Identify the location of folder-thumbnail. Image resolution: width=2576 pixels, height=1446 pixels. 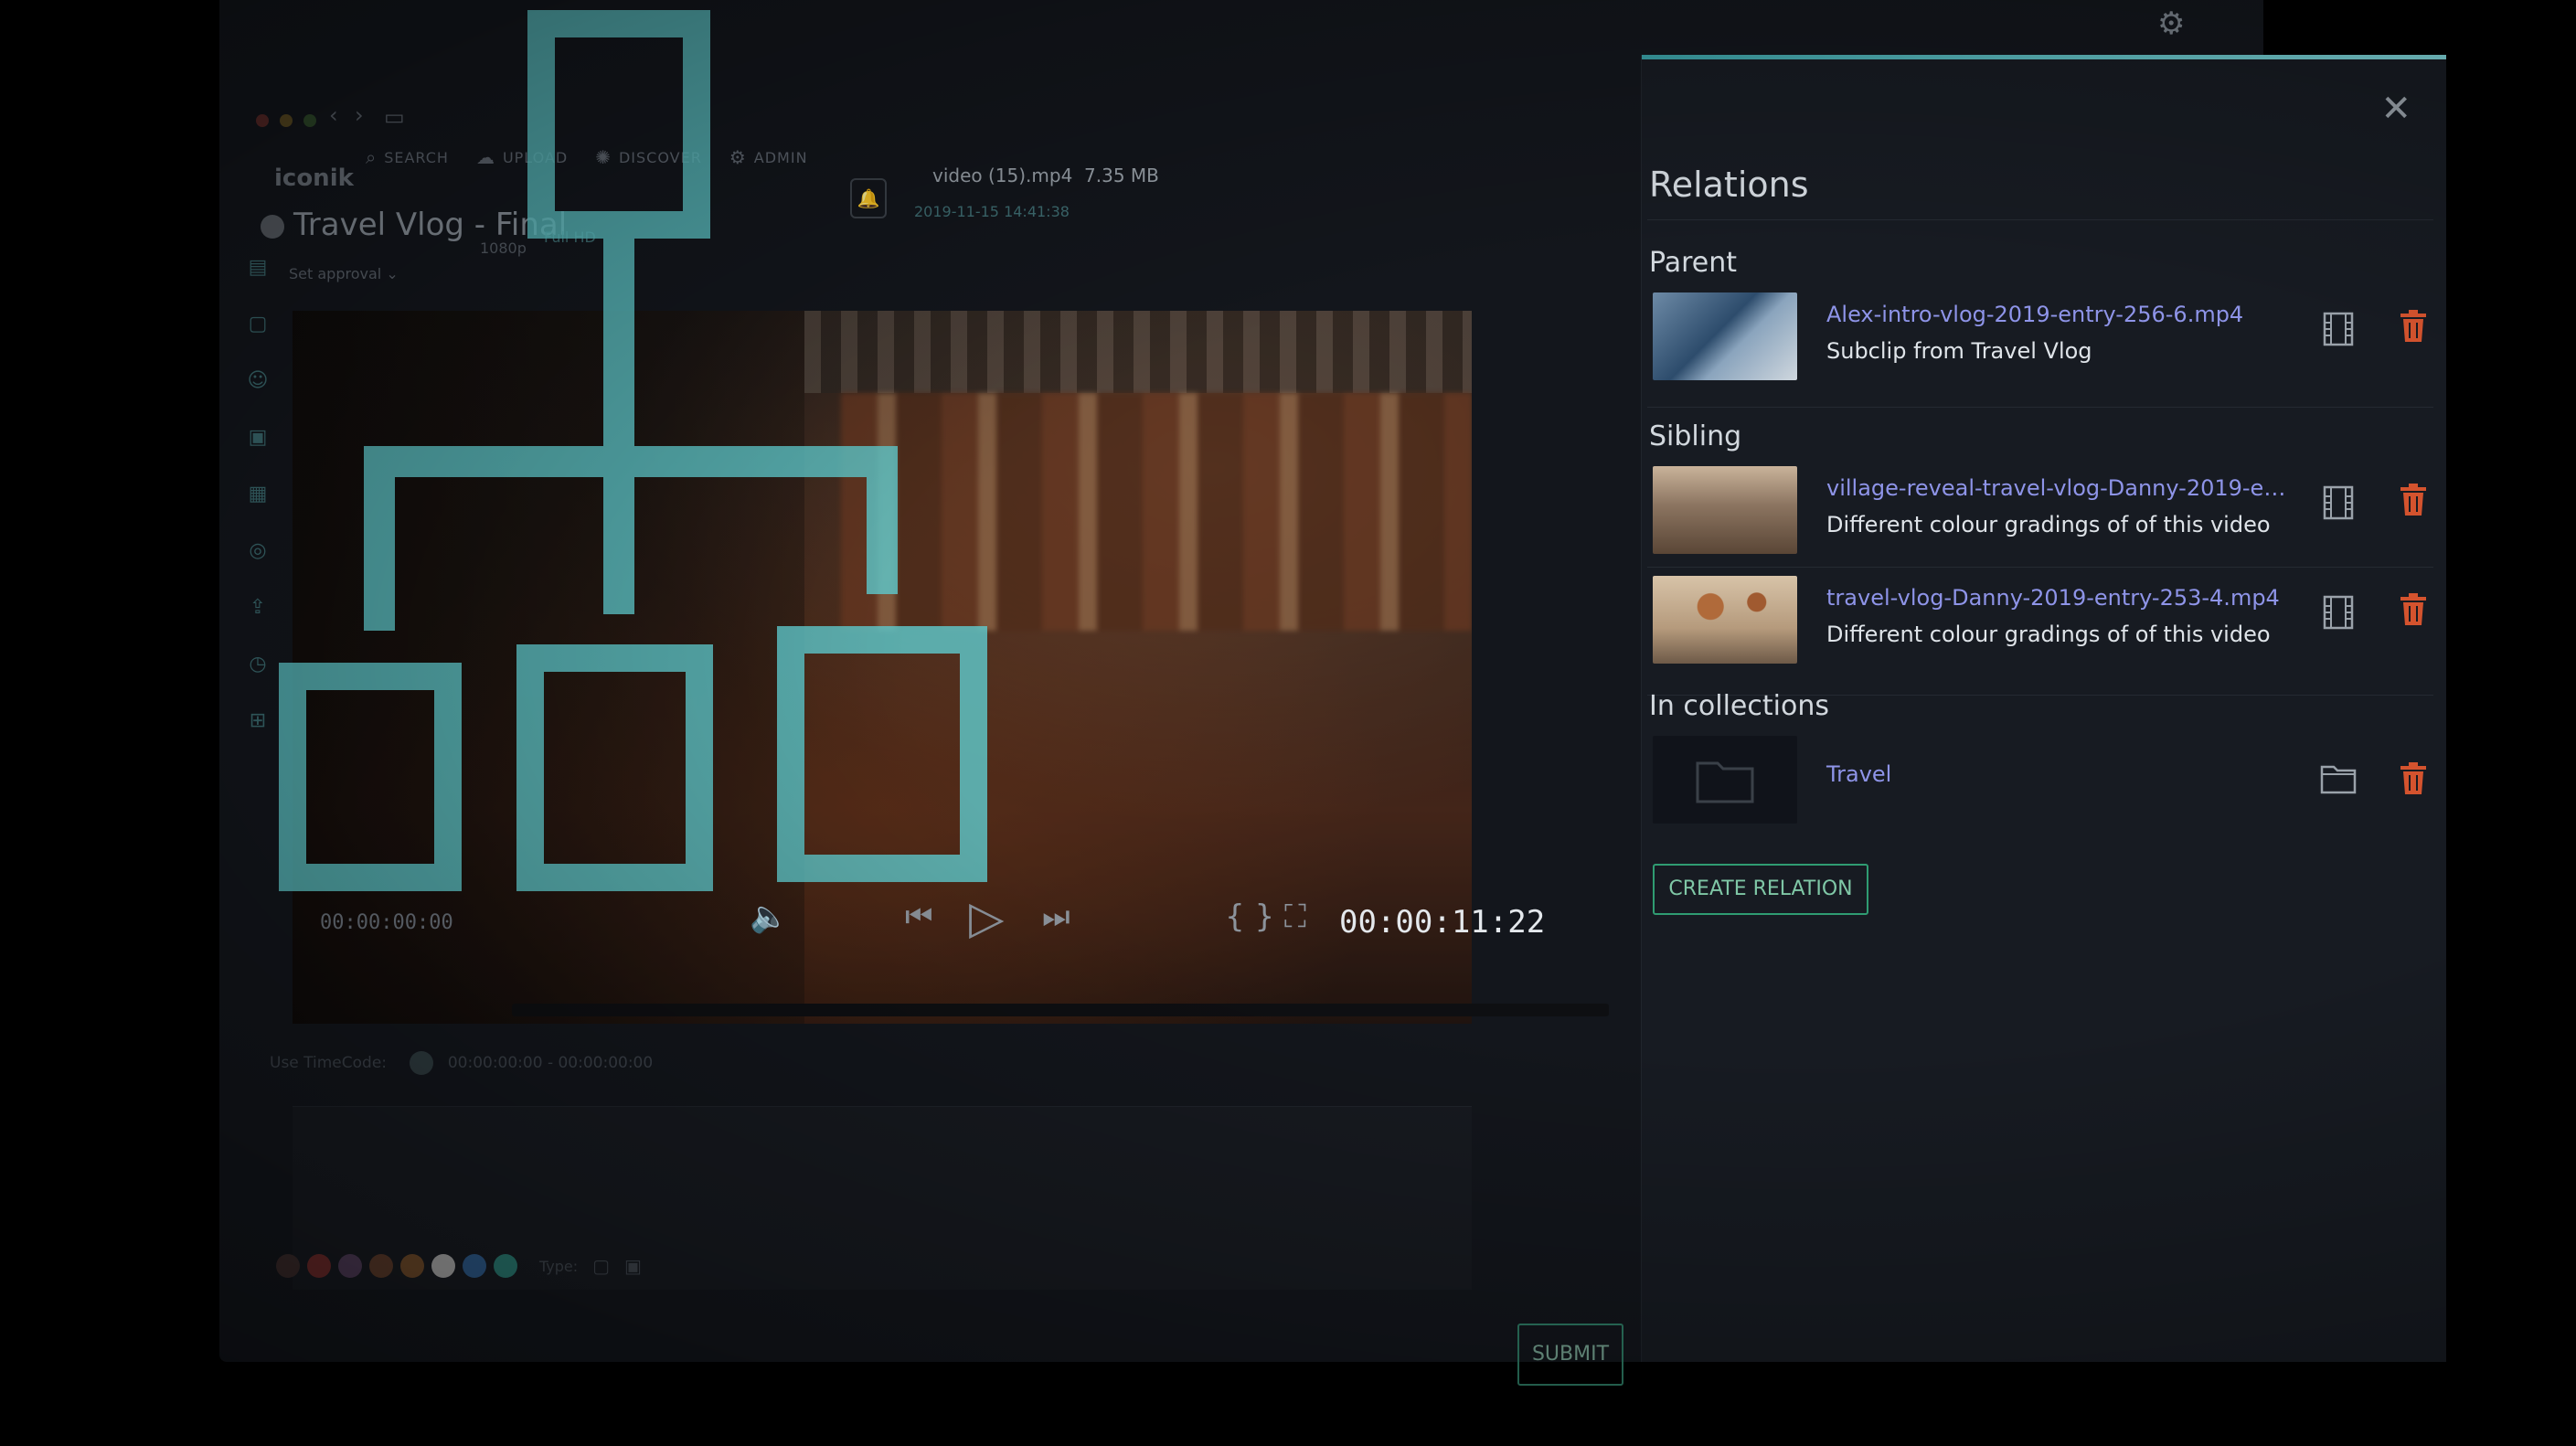
(1725, 780).